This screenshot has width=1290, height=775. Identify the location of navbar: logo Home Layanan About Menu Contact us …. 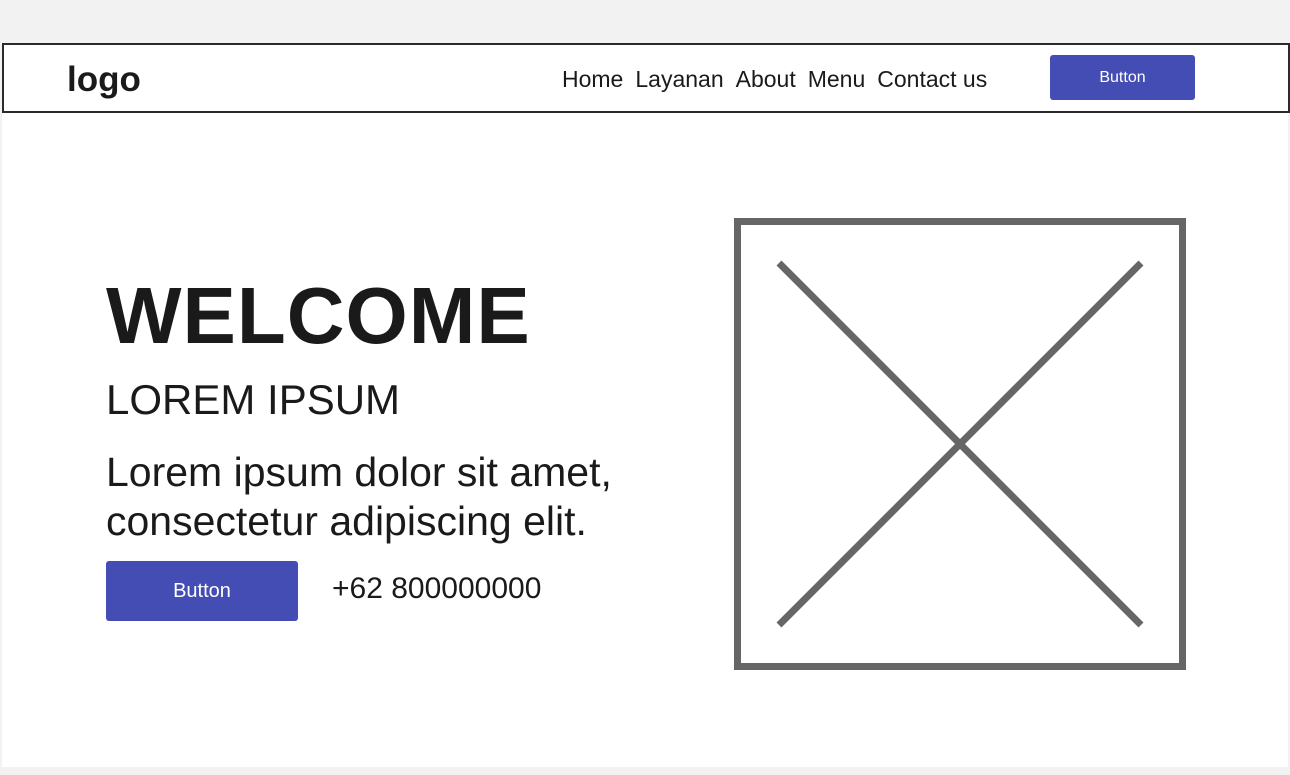
(646, 78).